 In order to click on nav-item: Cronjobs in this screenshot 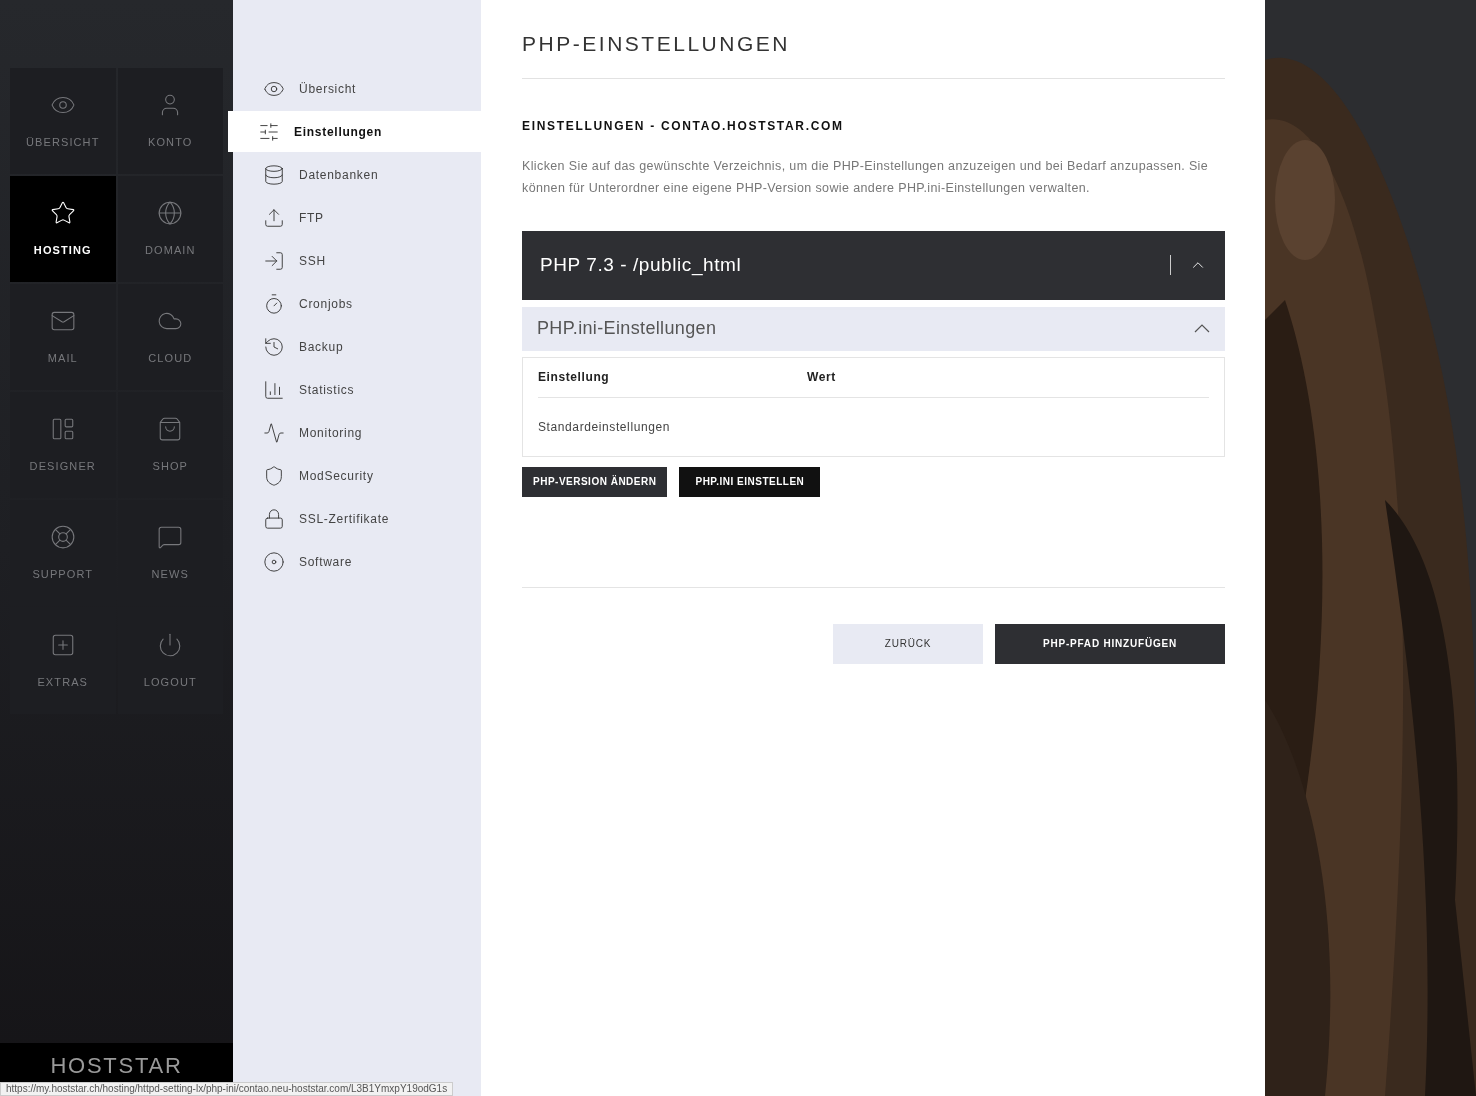, I will do `click(359, 303)`.